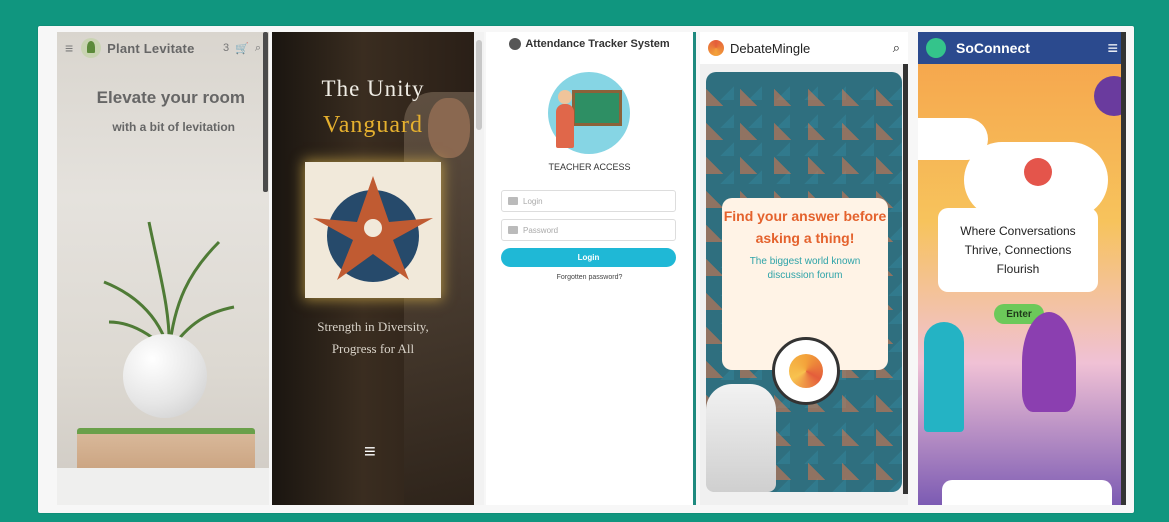  What do you see at coordinates (588, 201) in the screenshot?
I see `login-input: Login` at bounding box center [588, 201].